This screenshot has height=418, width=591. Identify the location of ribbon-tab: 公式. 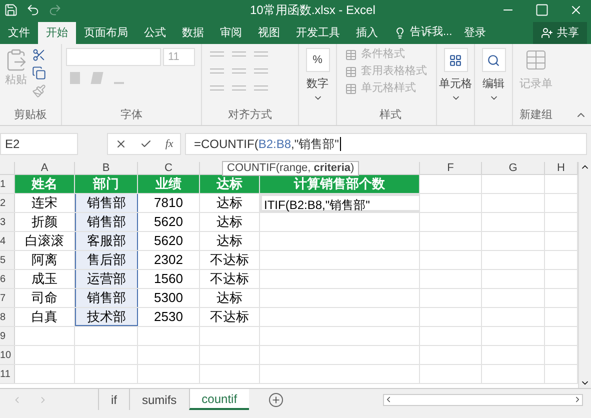
(155, 33).